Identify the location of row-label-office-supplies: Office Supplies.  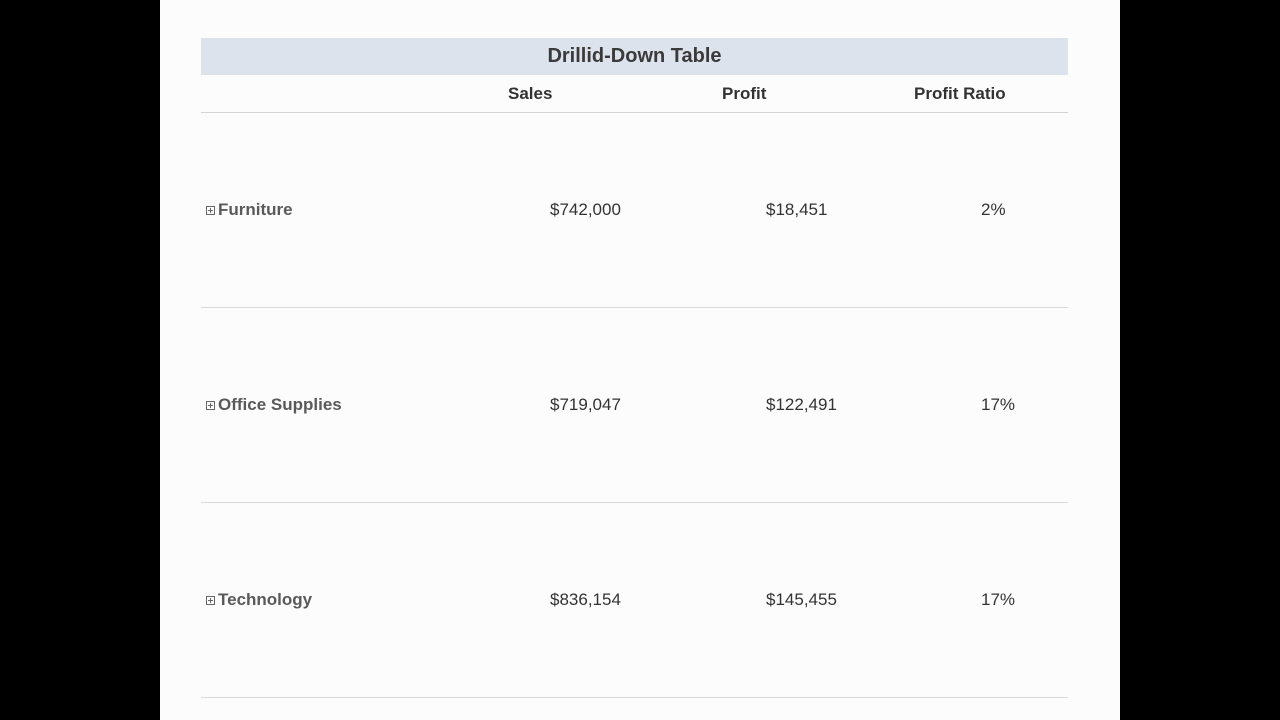
(274, 405).